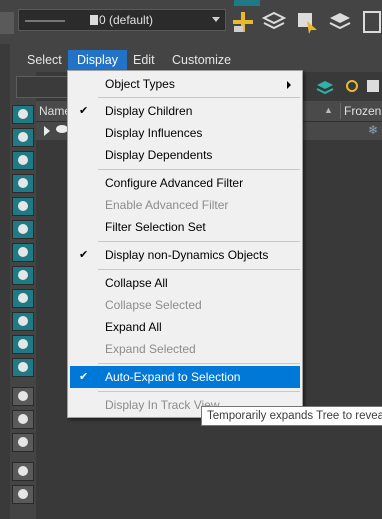  I want to click on submenu-arrow-icon, so click(289, 85).